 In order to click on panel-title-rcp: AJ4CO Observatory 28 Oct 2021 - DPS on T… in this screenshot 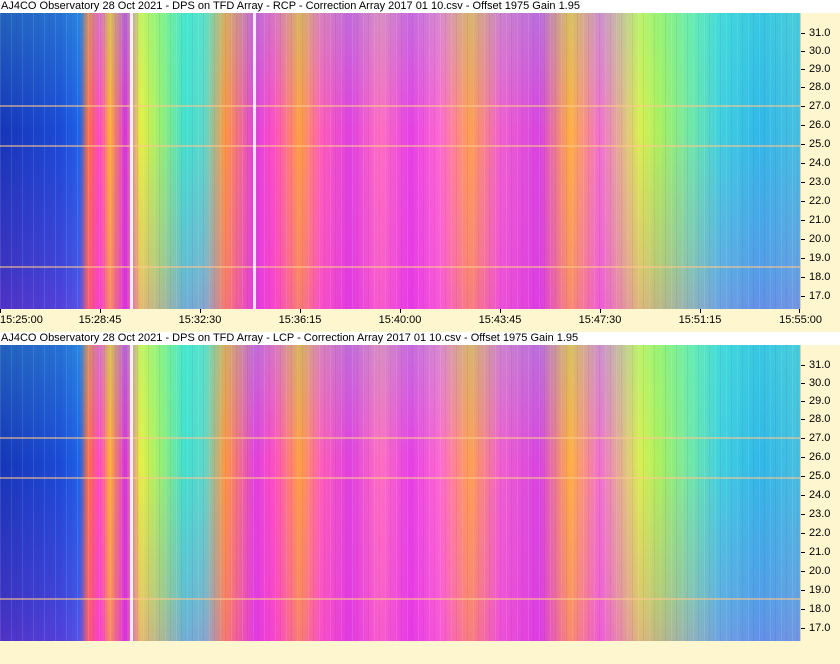, I will do `click(420, 6)`.